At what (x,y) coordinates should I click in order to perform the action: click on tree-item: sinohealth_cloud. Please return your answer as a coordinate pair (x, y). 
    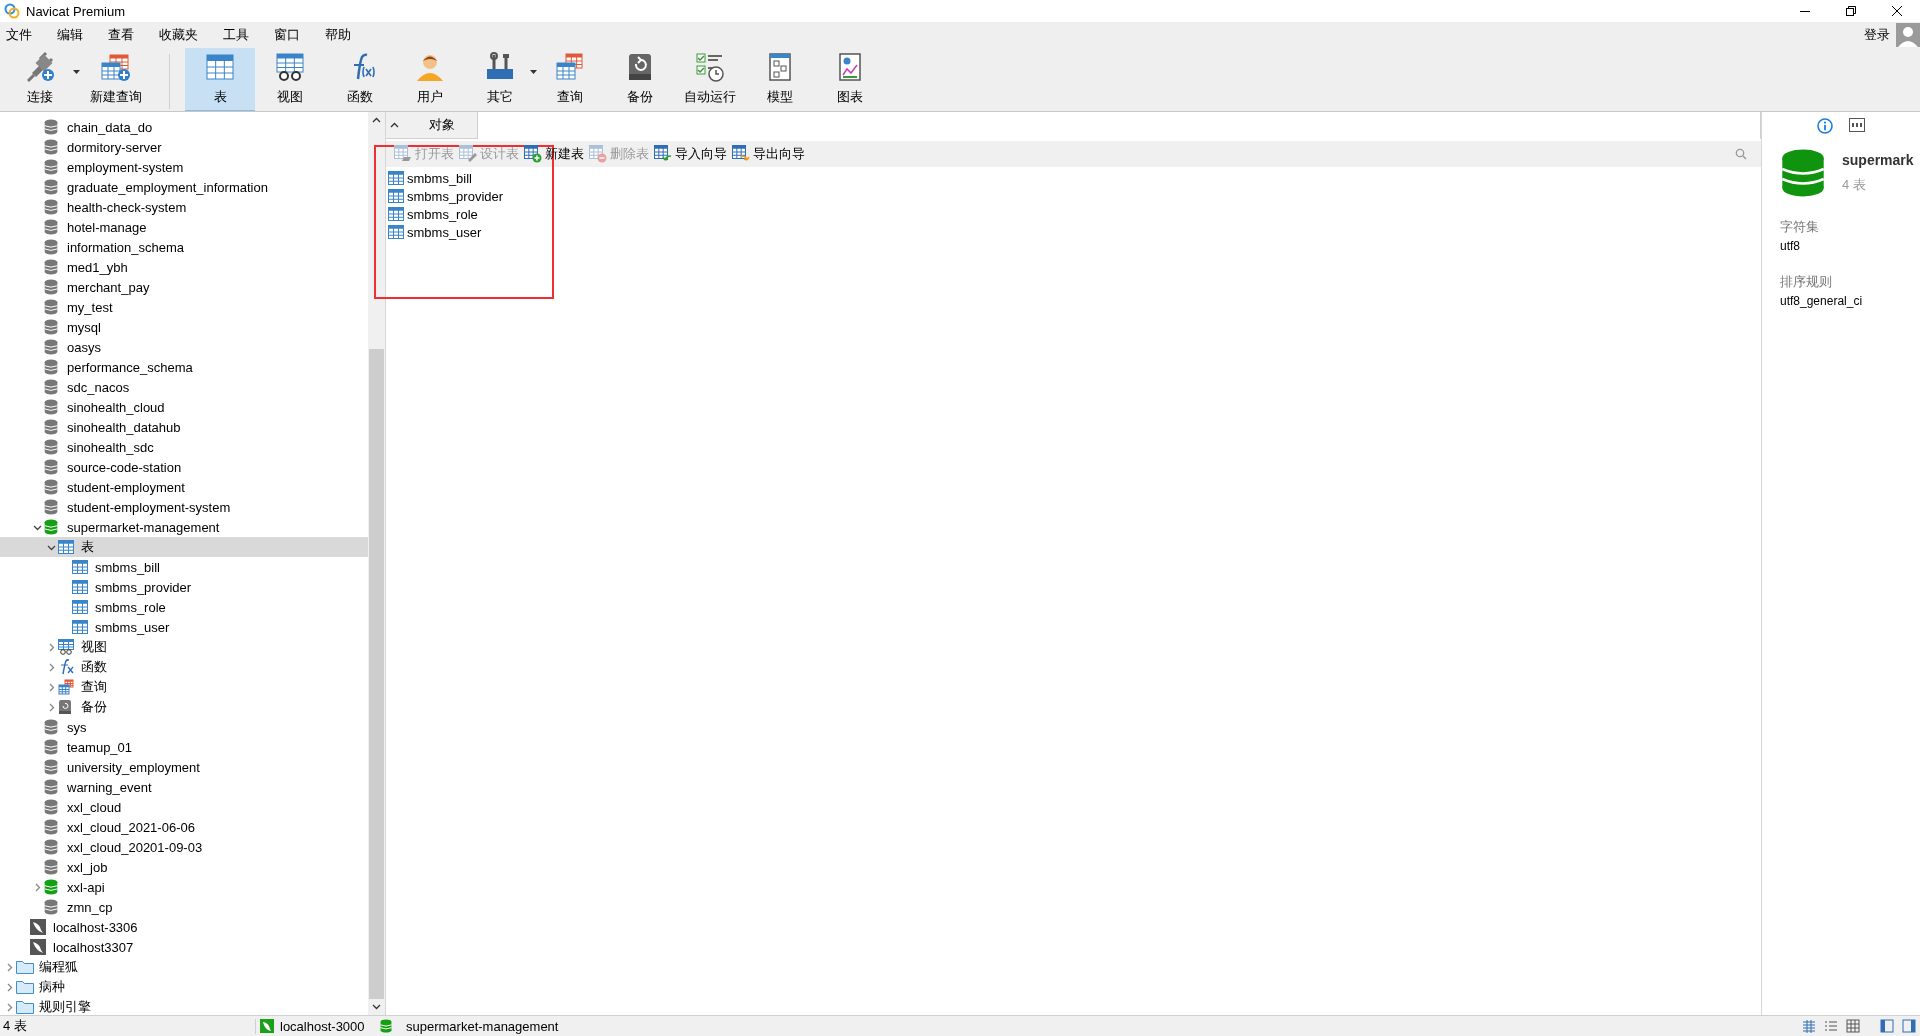
    Looking at the image, I should click on (184, 407).